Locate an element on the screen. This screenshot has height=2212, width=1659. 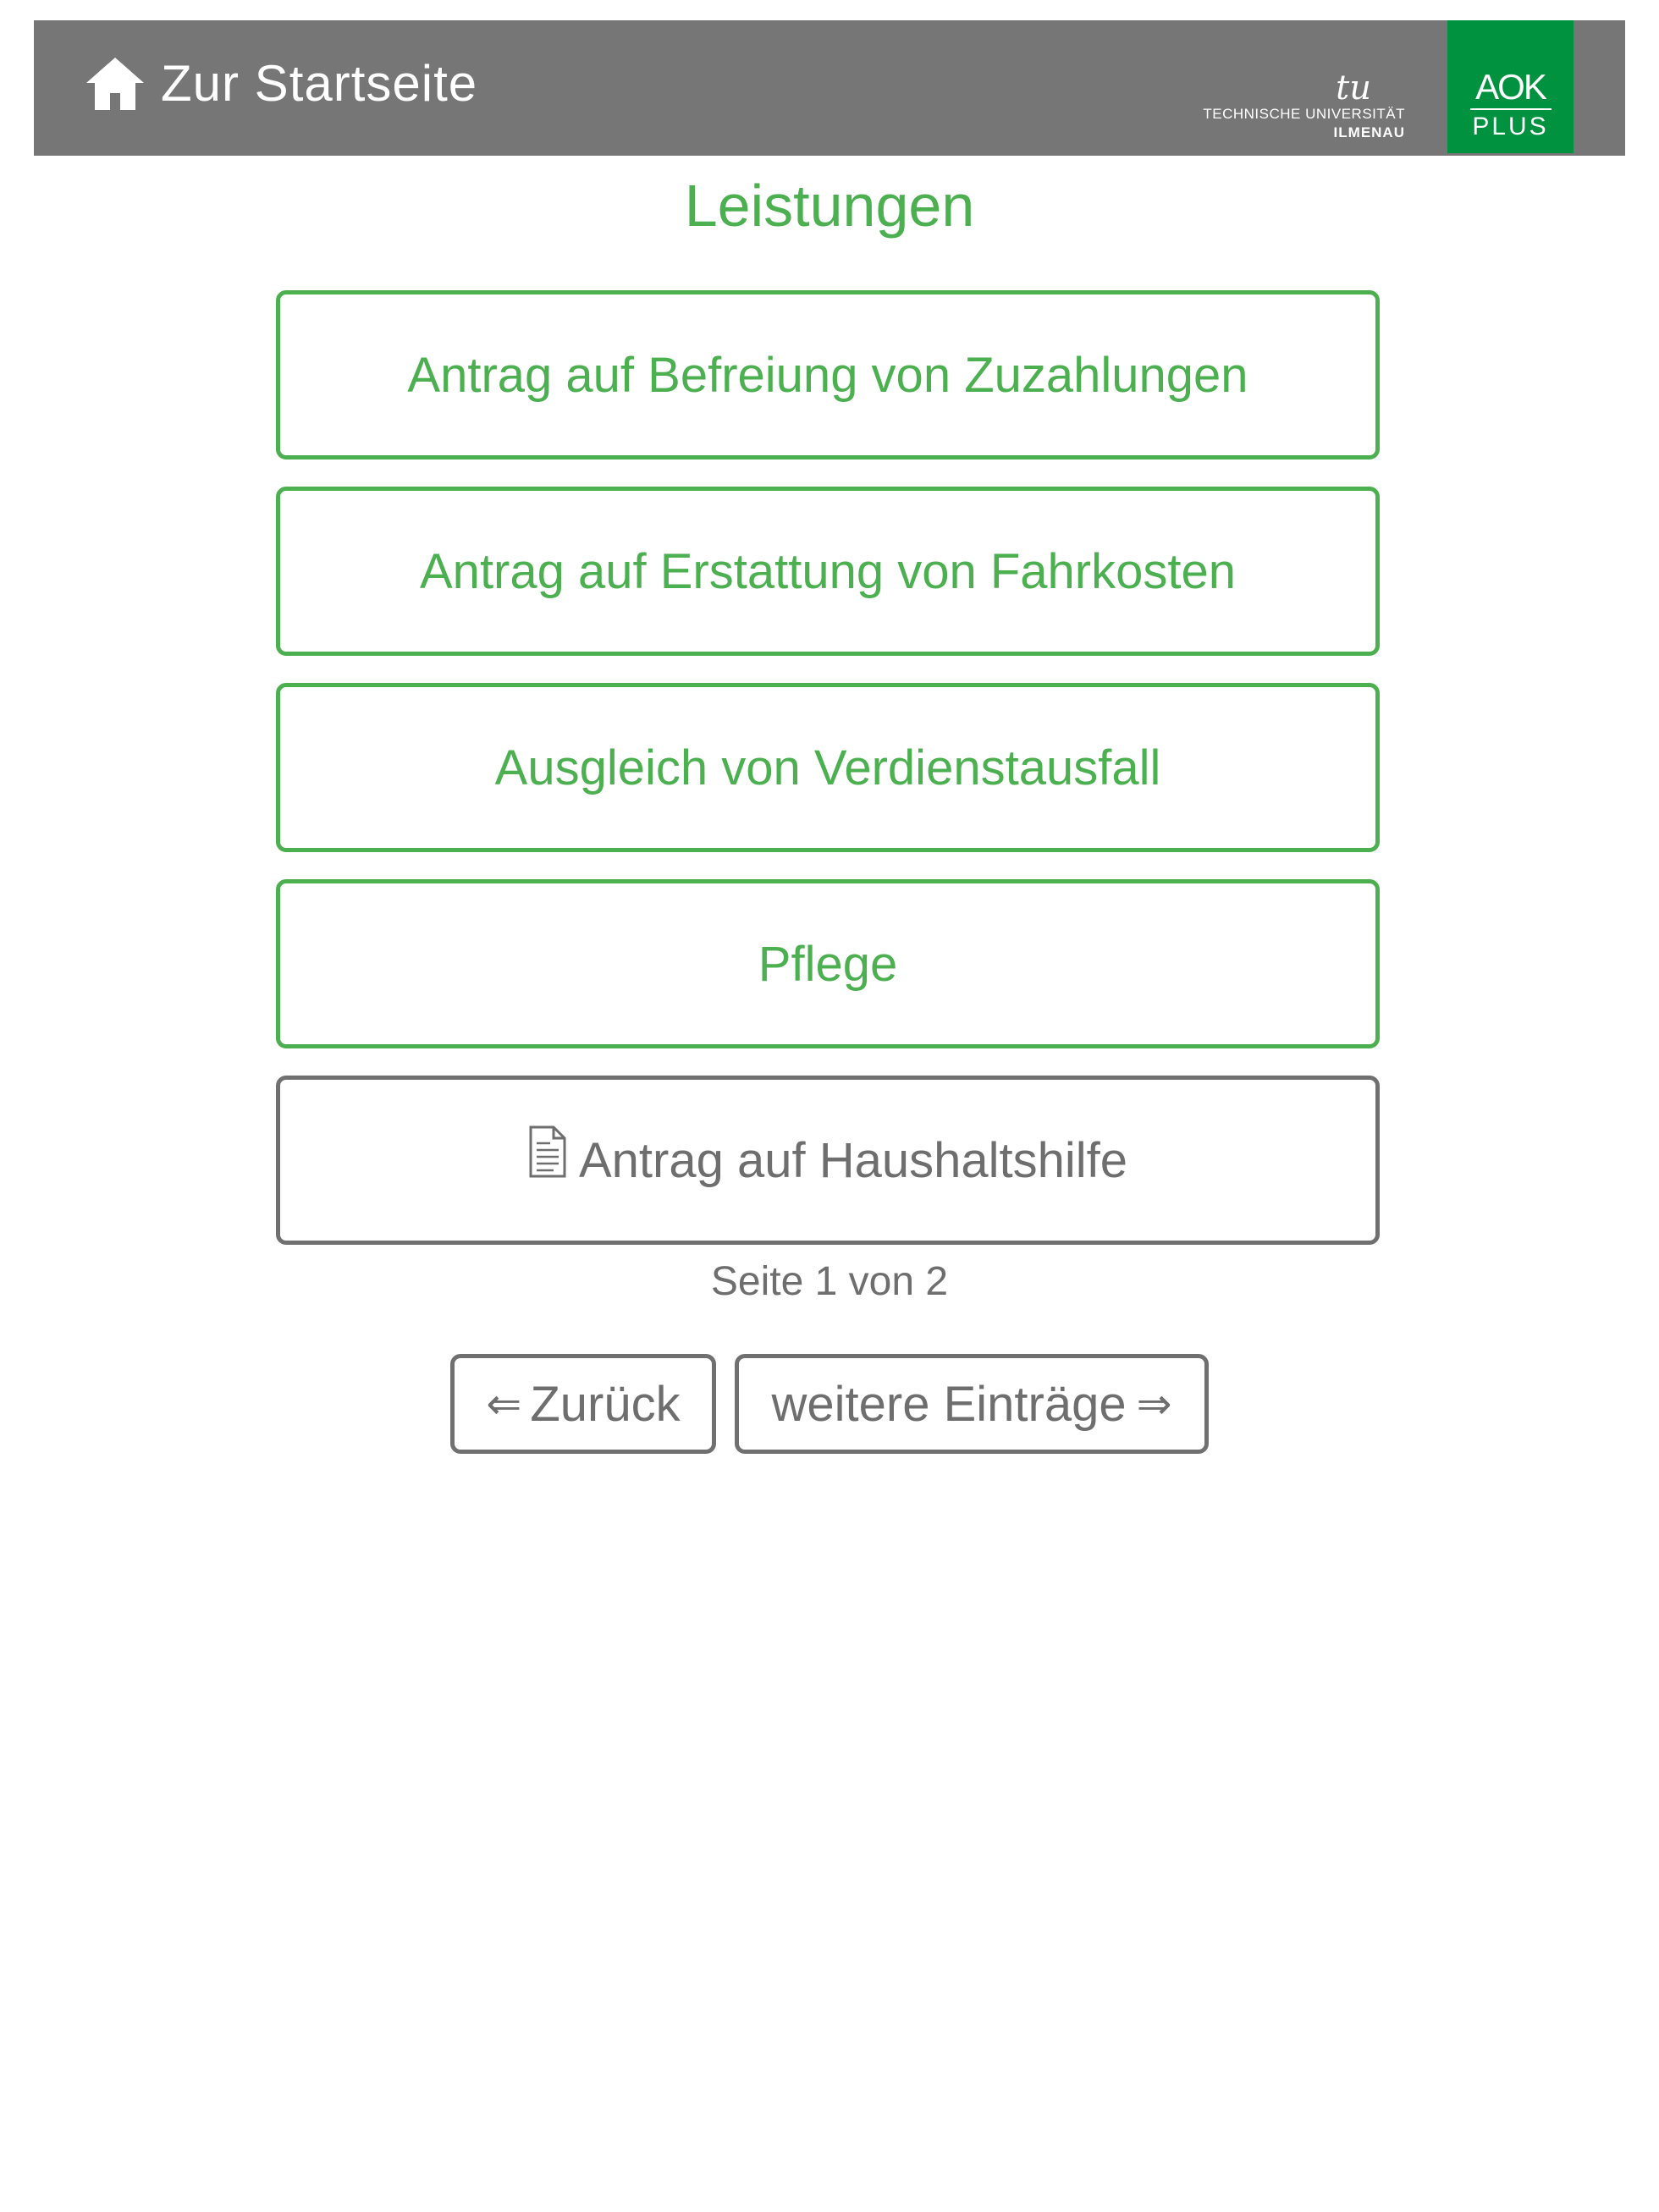
next-entries-button: weitere Einträge ⇒ is located at coordinates (972, 1404).